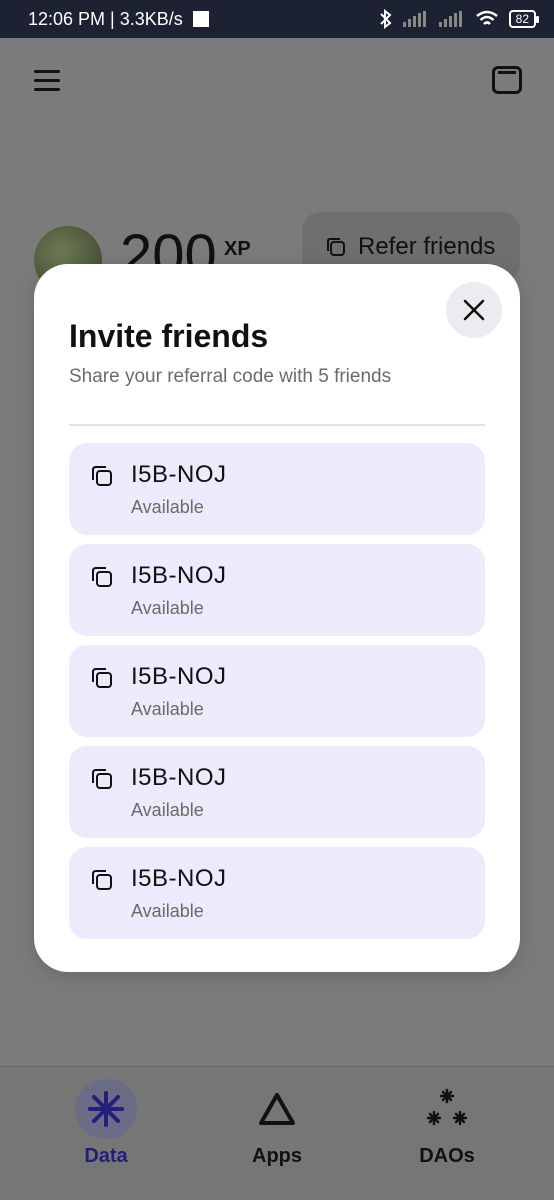 The width and height of the screenshot is (554, 1200). I want to click on close-icon, so click(474, 310).